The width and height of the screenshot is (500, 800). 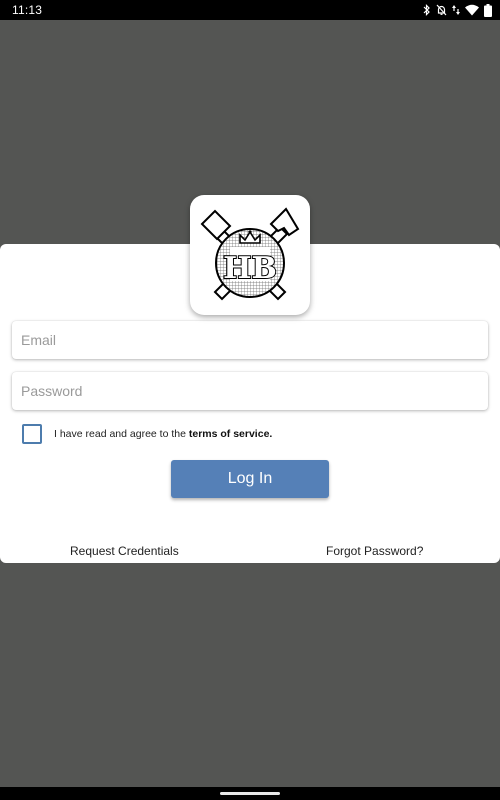 What do you see at coordinates (230, 434) in the screenshot?
I see `terms-of-service-link: terms of service.` at bounding box center [230, 434].